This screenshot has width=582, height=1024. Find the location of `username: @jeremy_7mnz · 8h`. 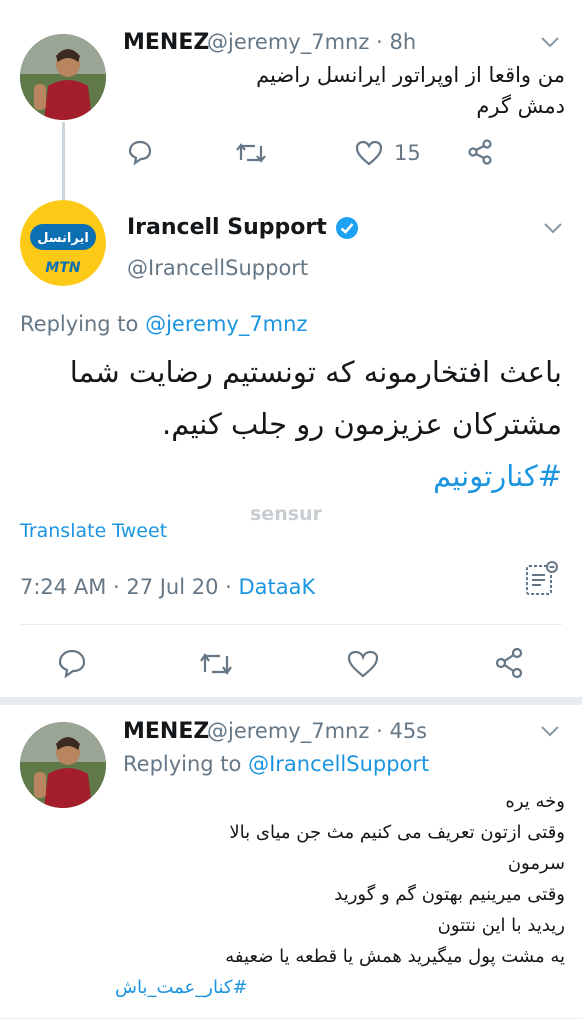

username: @jeremy_7mnz · 8h is located at coordinates (311, 42).